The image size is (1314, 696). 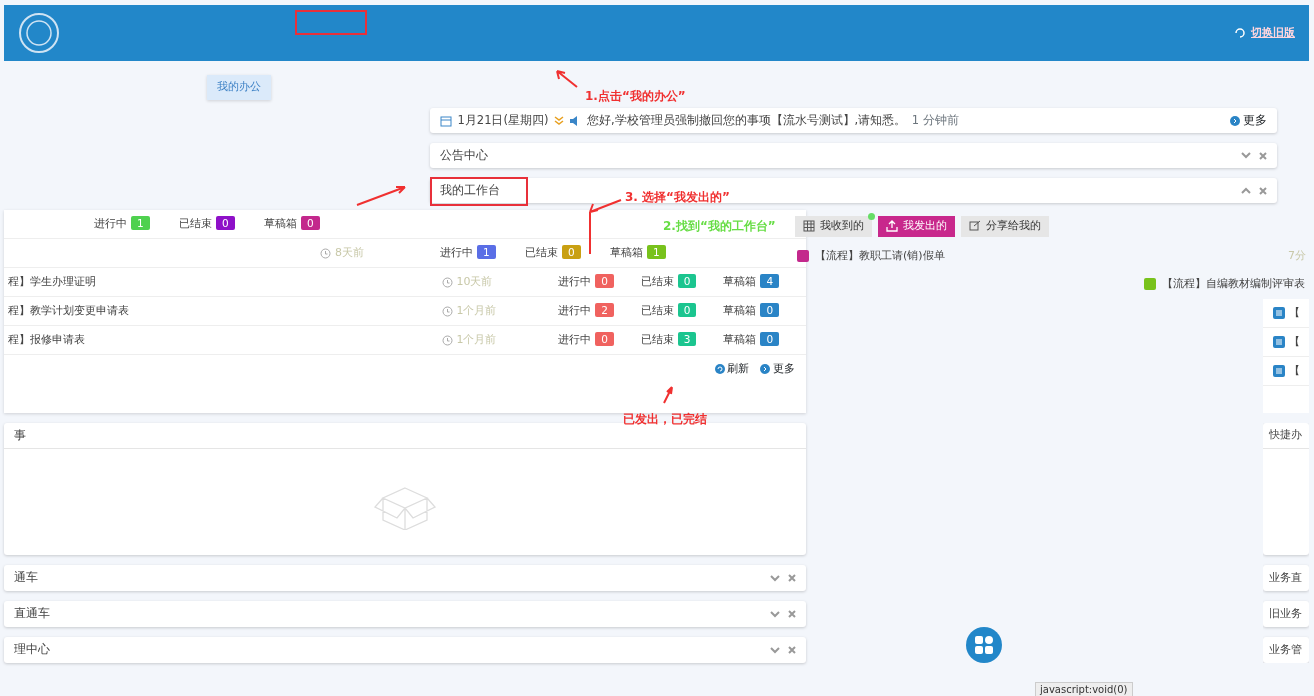 What do you see at coordinates (770, 280) in the screenshot?
I see `count-badge: 4` at bounding box center [770, 280].